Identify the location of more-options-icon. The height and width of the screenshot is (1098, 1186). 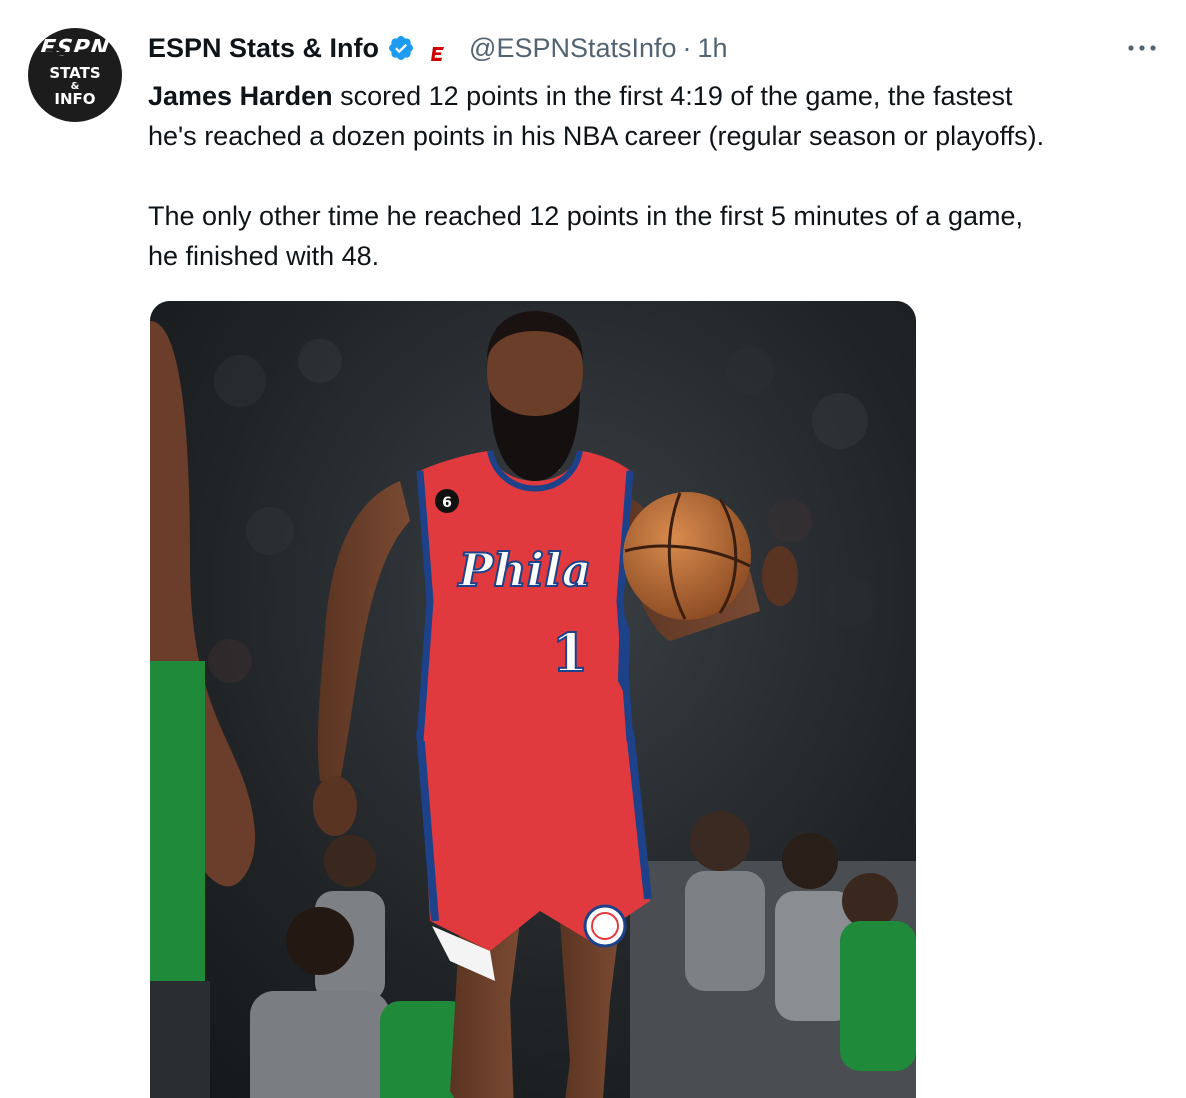
(1142, 48).